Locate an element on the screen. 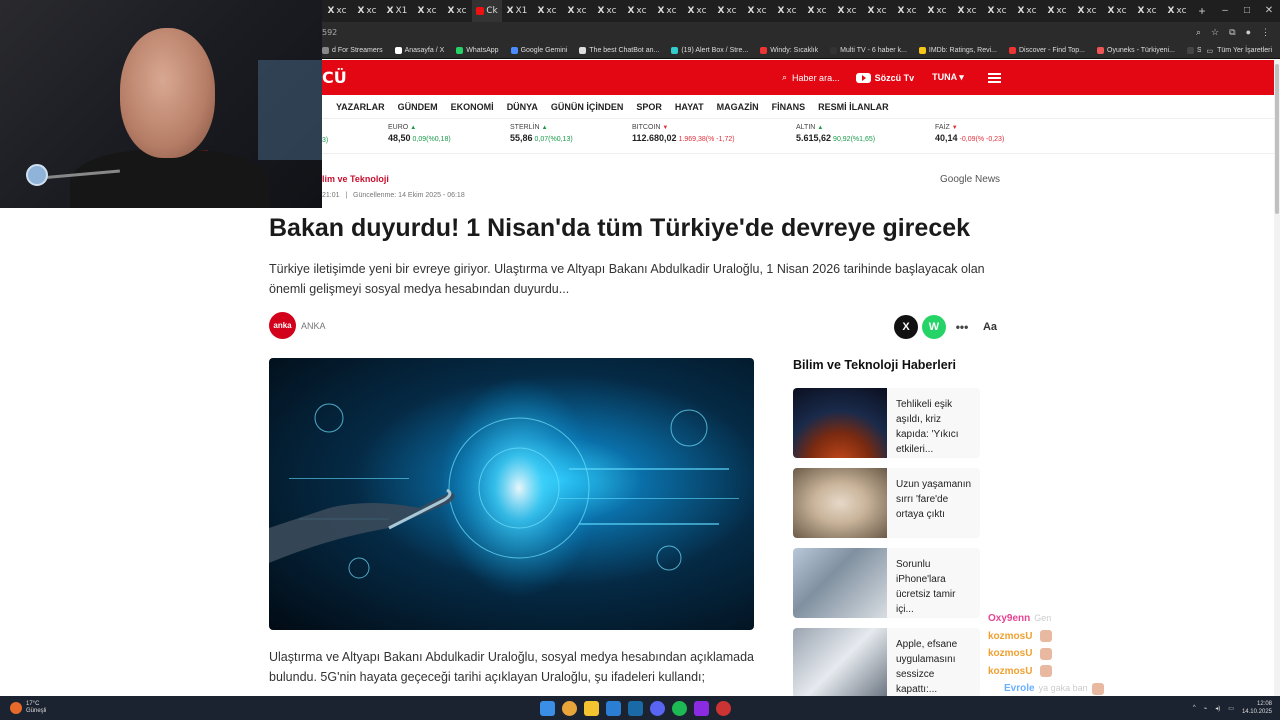 Image resolution: width=1280 pixels, height=720 pixels. profile-icon: ● is located at coordinates (1248, 32).